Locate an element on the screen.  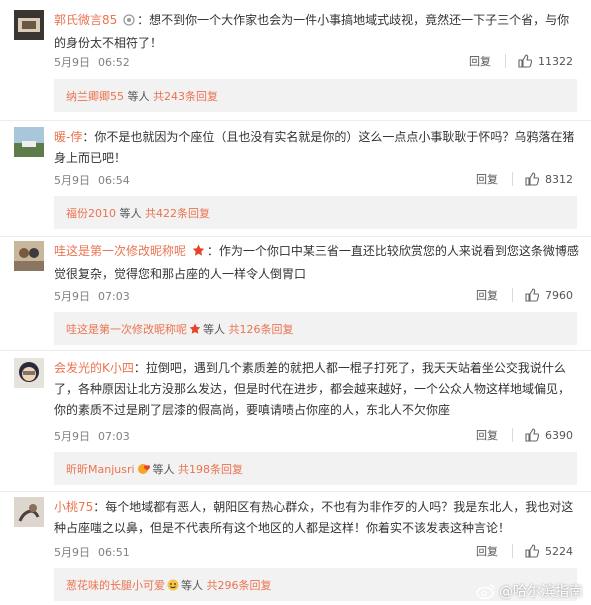
comment-actions: 回复 5224 is located at coordinates (524, 551).